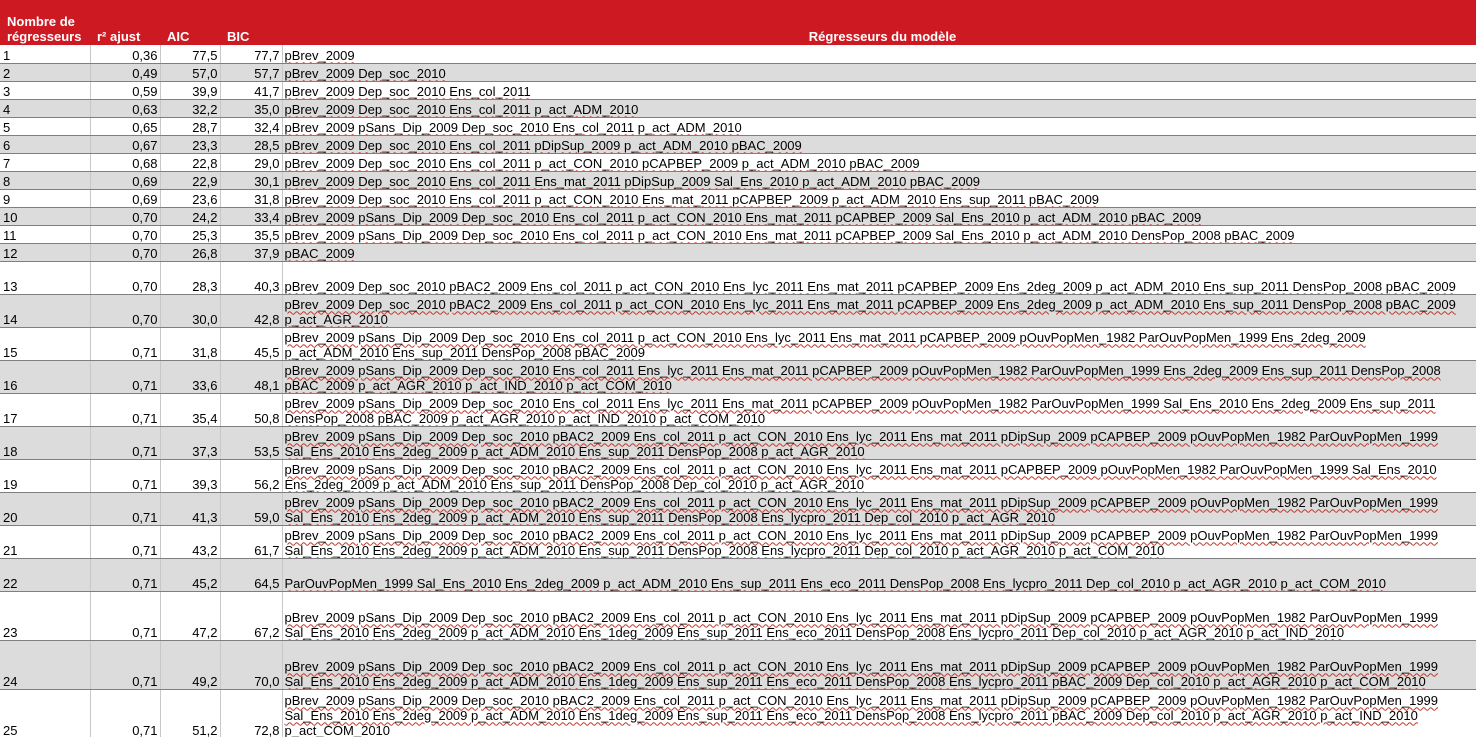 The width and height of the screenshot is (1476, 737). What do you see at coordinates (190, 180) in the screenshot?
I see `cell-aic: 22,9` at bounding box center [190, 180].